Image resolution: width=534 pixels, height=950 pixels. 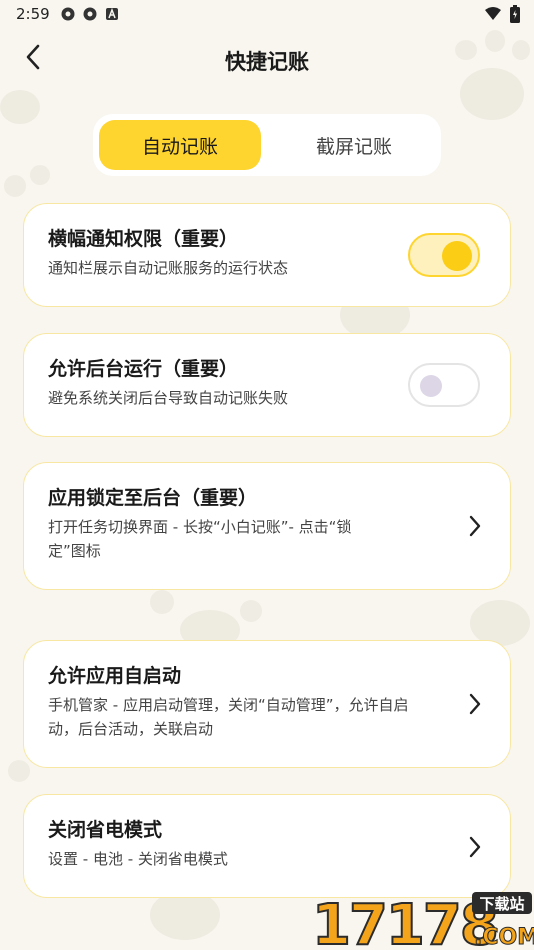 I want to click on a-badge-icon, so click(x=112, y=14).